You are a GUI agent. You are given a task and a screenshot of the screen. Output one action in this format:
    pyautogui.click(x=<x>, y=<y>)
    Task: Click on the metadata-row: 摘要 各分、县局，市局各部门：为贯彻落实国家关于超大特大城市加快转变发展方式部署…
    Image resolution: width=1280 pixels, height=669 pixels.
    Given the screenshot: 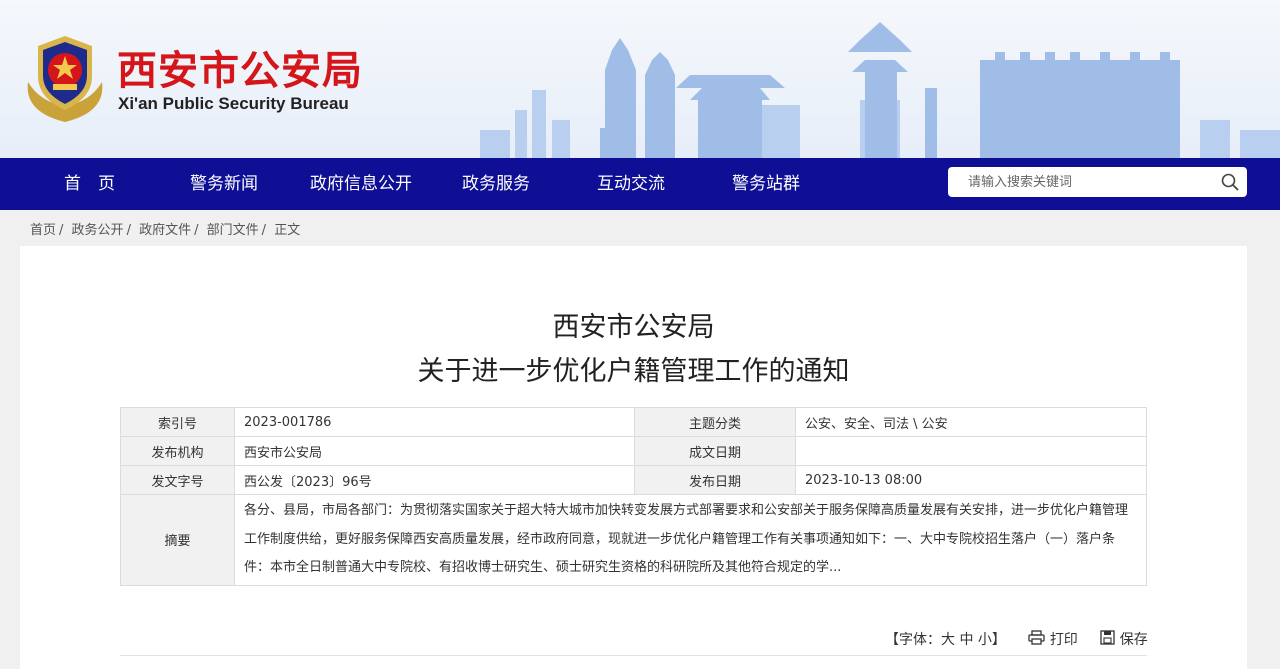 What is the action you would take?
    pyautogui.click(x=633, y=540)
    